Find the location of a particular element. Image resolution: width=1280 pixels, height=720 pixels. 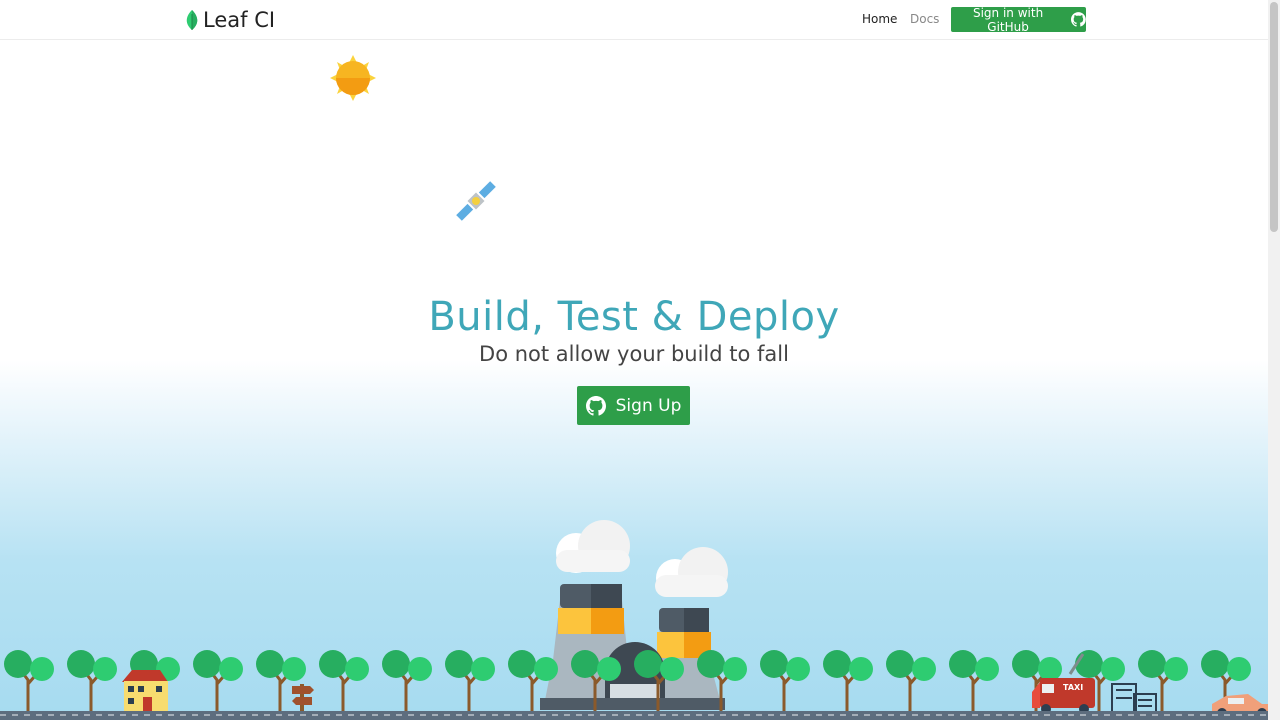

signin-github-button: Sign in with GitHub is located at coordinates (1018, 19).